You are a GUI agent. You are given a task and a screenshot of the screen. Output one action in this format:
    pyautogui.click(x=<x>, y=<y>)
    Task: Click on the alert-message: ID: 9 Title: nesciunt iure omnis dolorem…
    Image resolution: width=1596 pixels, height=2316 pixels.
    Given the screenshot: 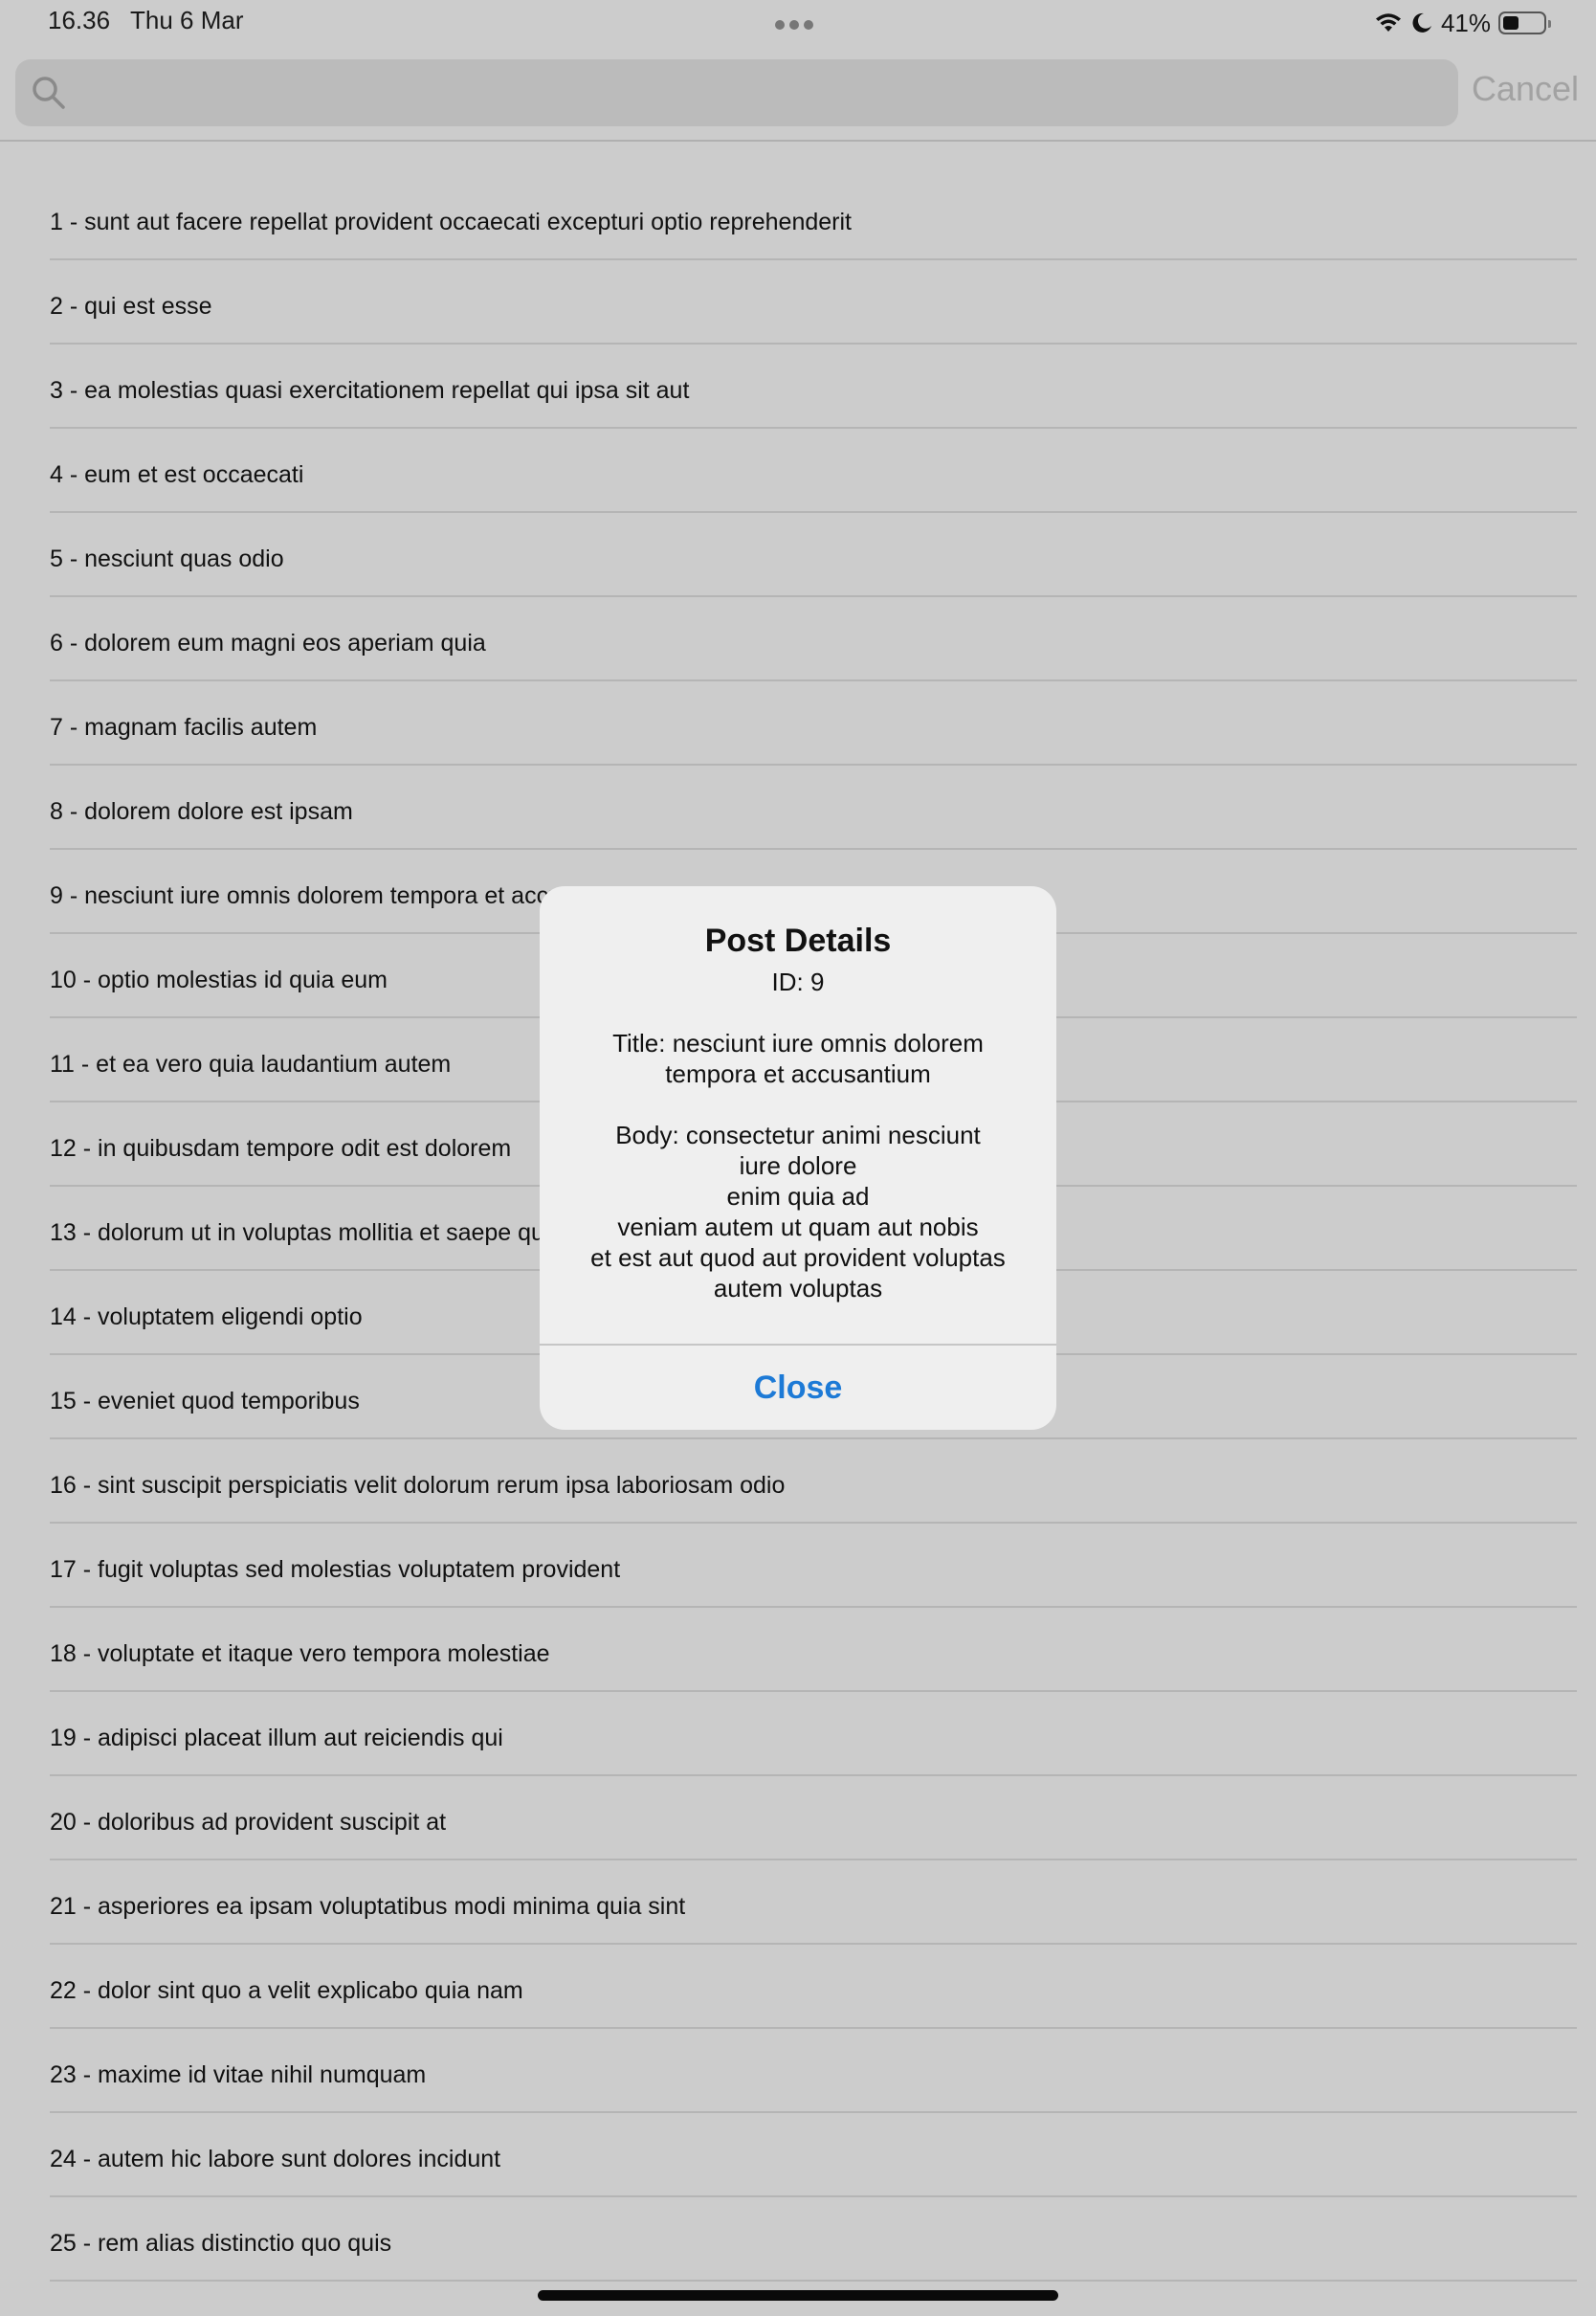 What is the action you would take?
    pyautogui.click(x=798, y=1135)
    